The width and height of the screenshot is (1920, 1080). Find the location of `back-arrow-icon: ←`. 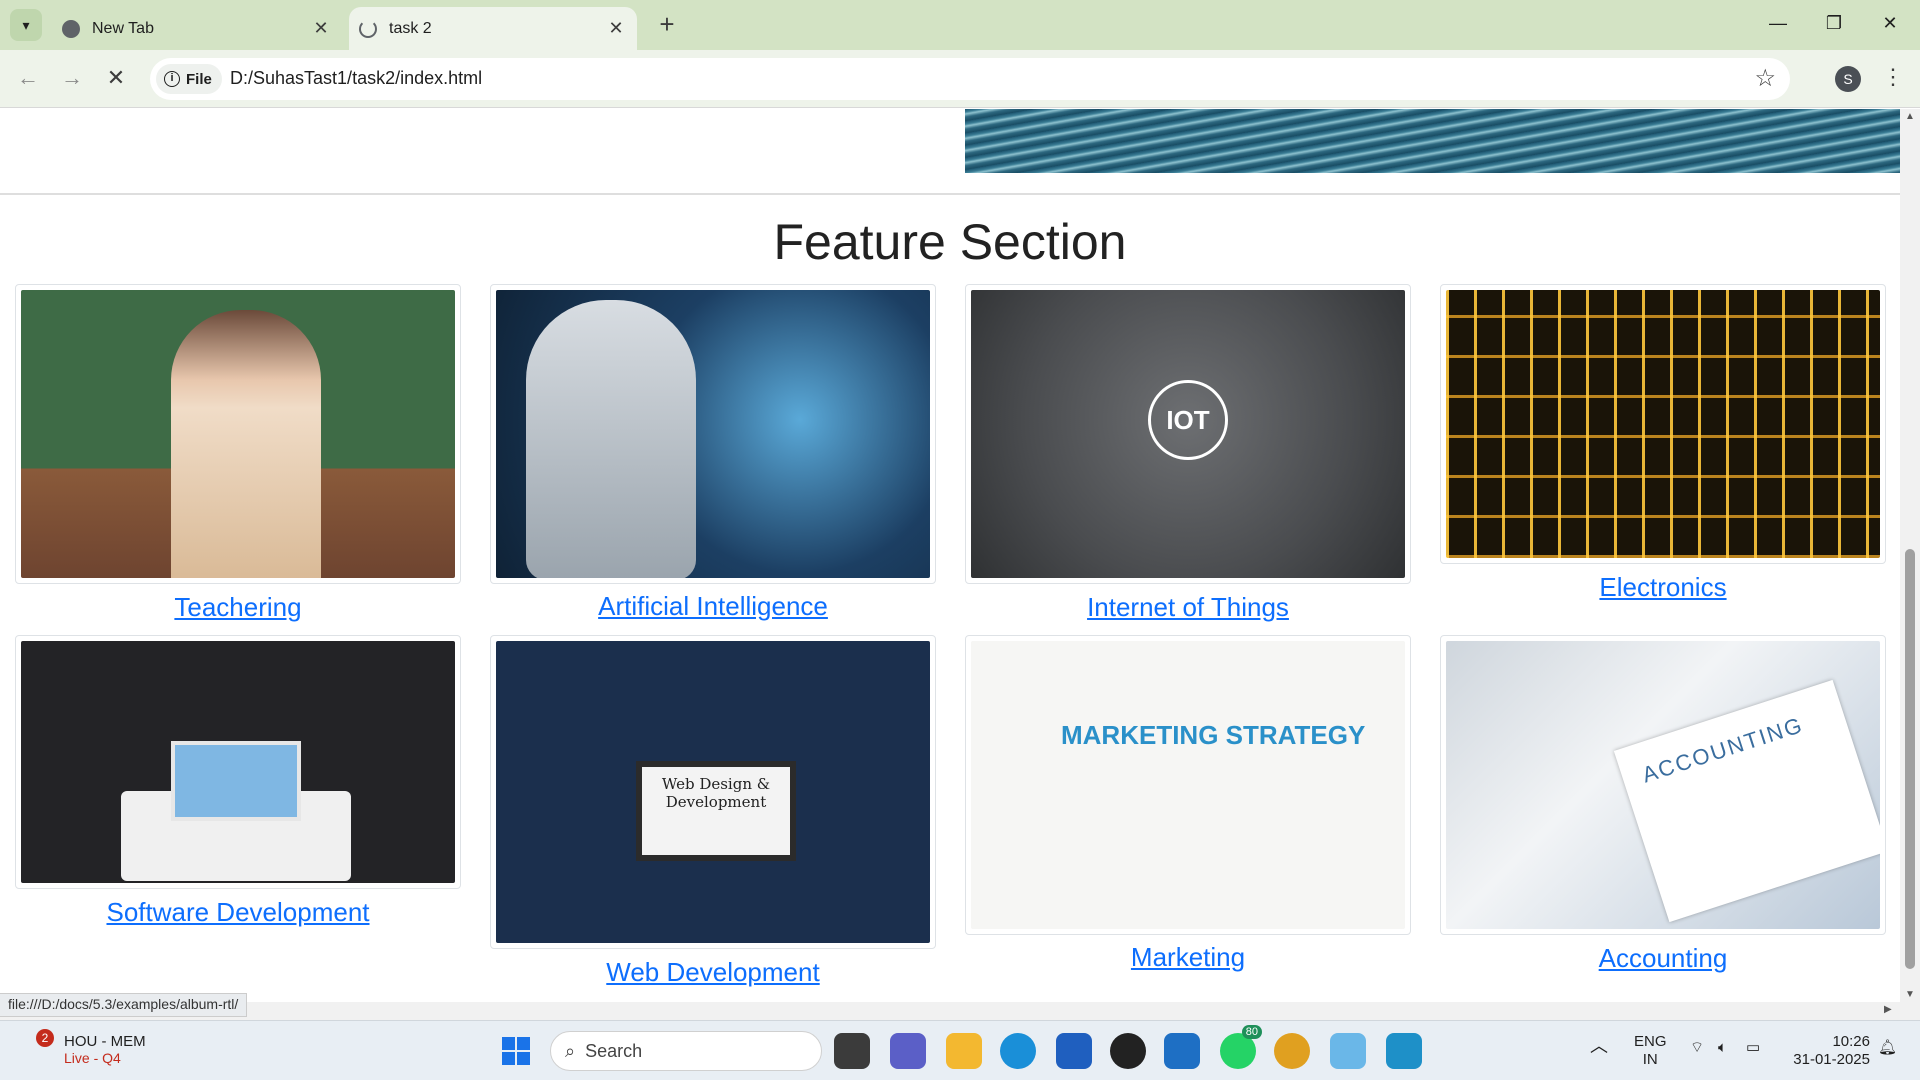

back-arrow-icon: ← is located at coordinates (28, 78).